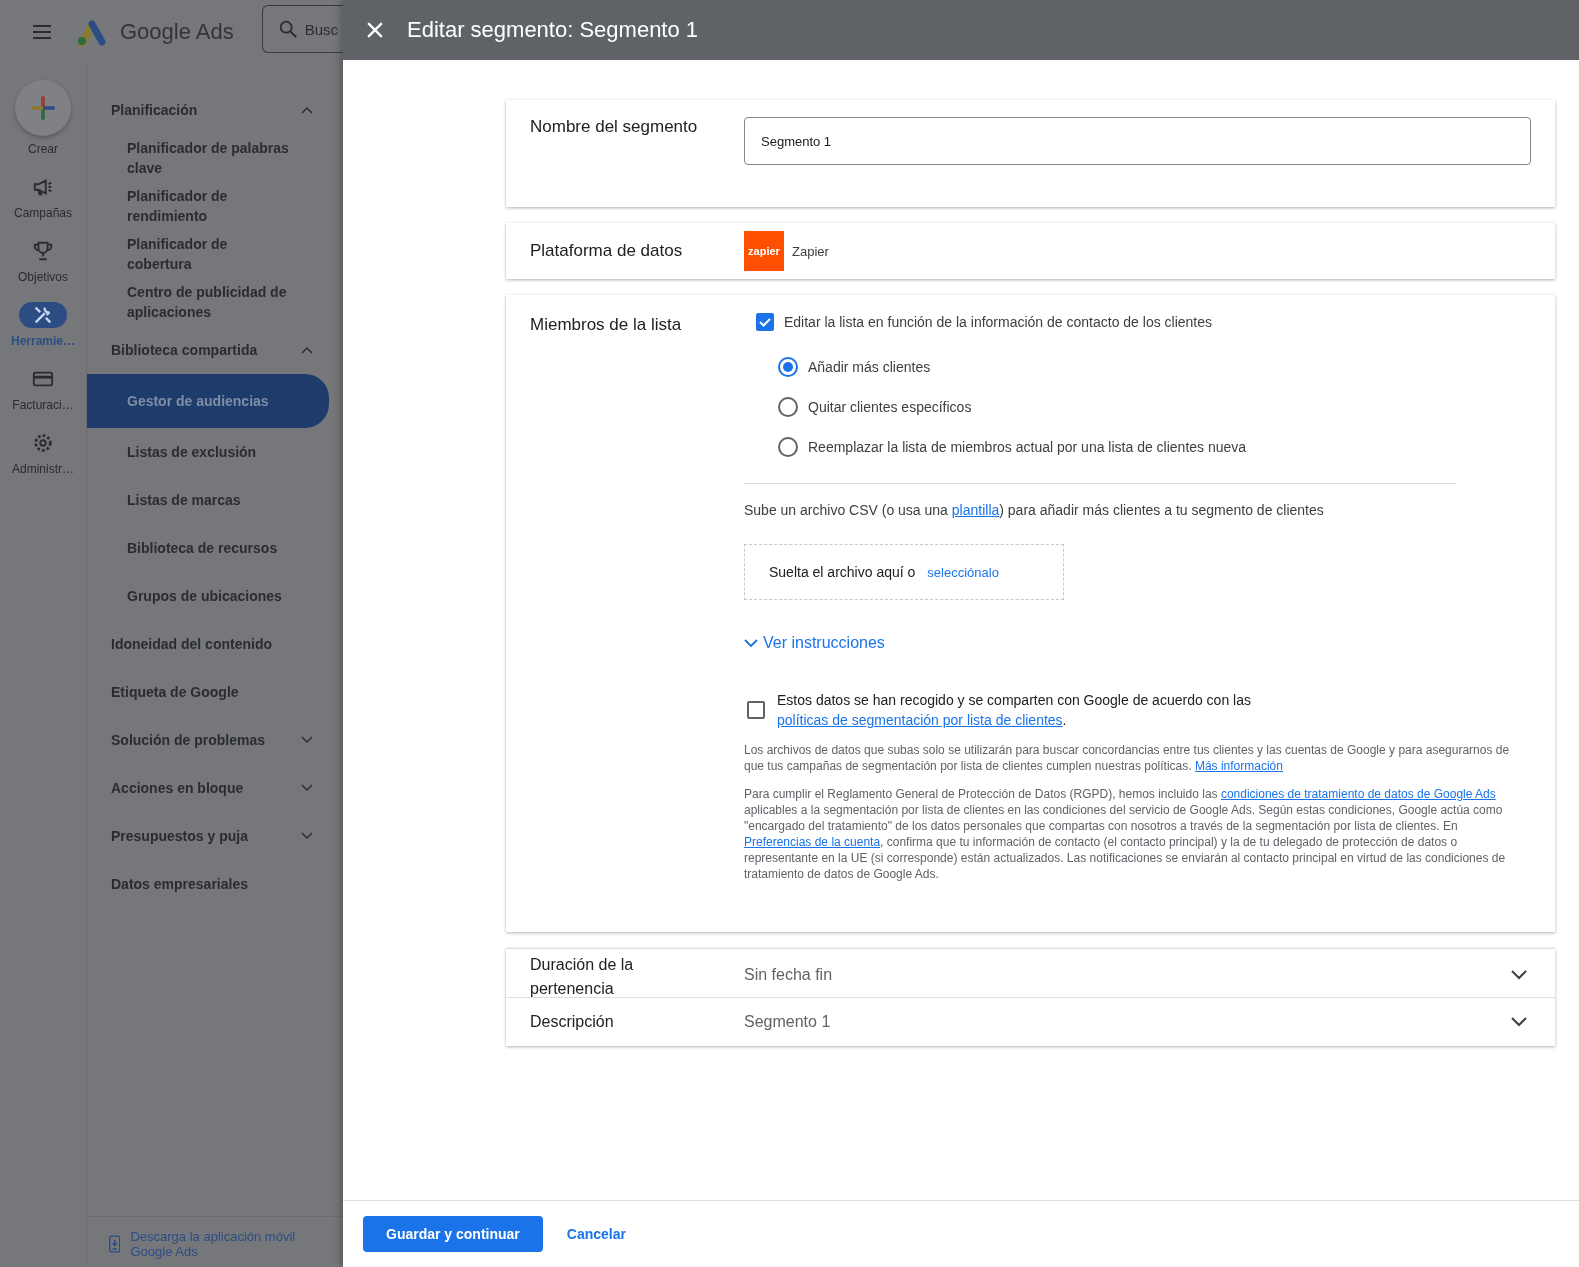 The height and width of the screenshot is (1267, 1579). What do you see at coordinates (904, 572) in the screenshot?
I see `file-drop-zone: Suelta el archivo aquí o selecciónalo` at bounding box center [904, 572].